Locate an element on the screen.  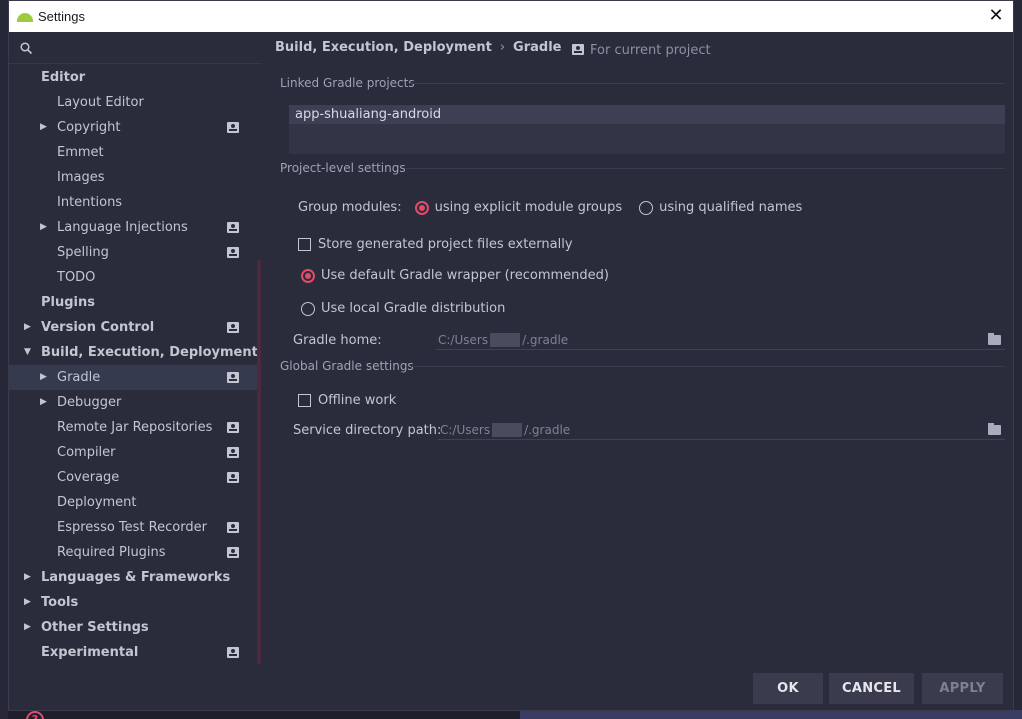
sidebar-item-remote-jar-repositories: Remote Jar Repositories is located at coordinates (133, 427).